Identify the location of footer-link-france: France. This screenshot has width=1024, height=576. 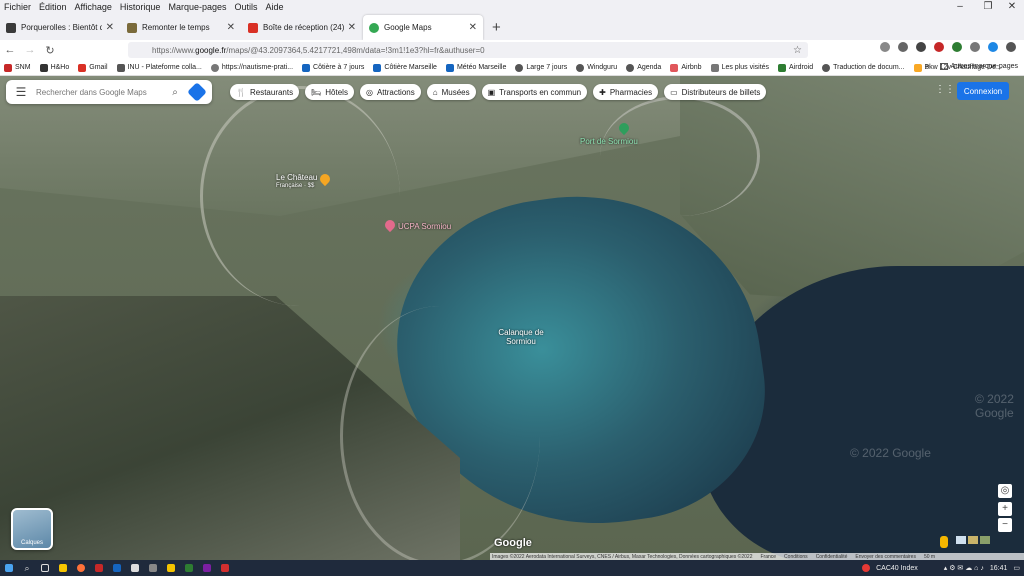
(768, 557).